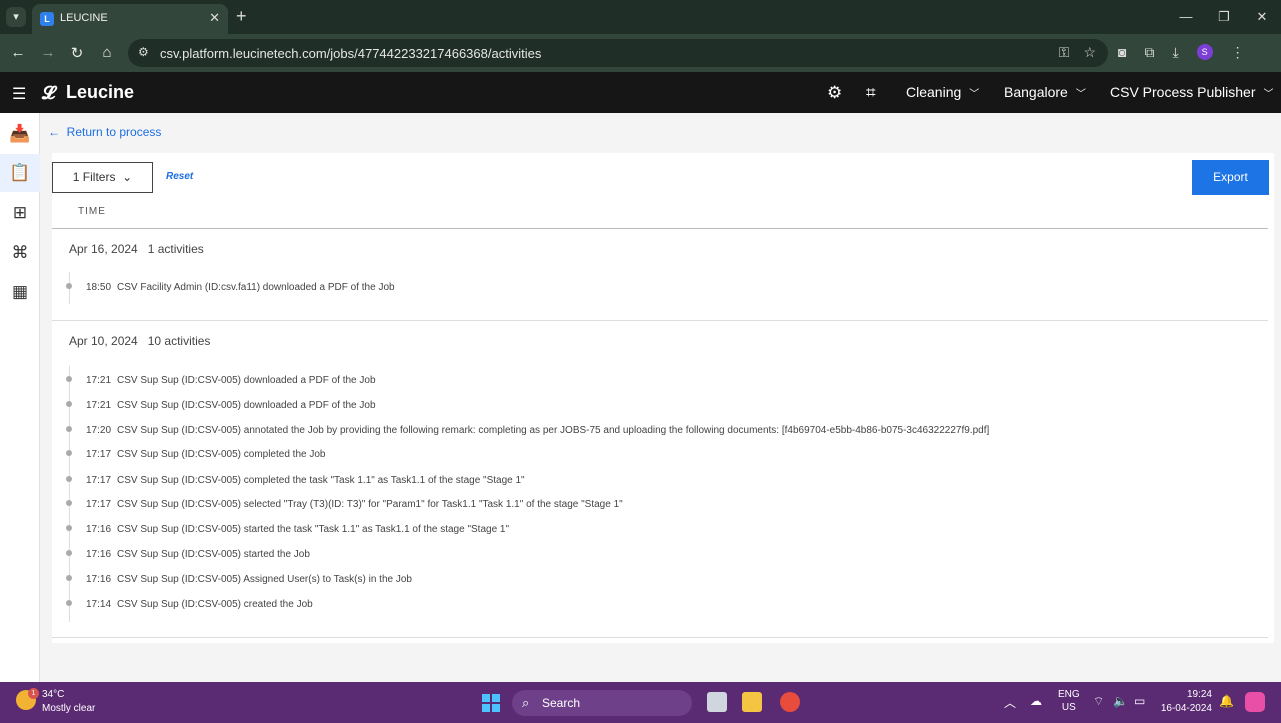 The width and height of the screenshot is (1281, 723). Describe the element at coordinates (77, 53) in the screenshot. I see `reload-icon: ↻` at that location.